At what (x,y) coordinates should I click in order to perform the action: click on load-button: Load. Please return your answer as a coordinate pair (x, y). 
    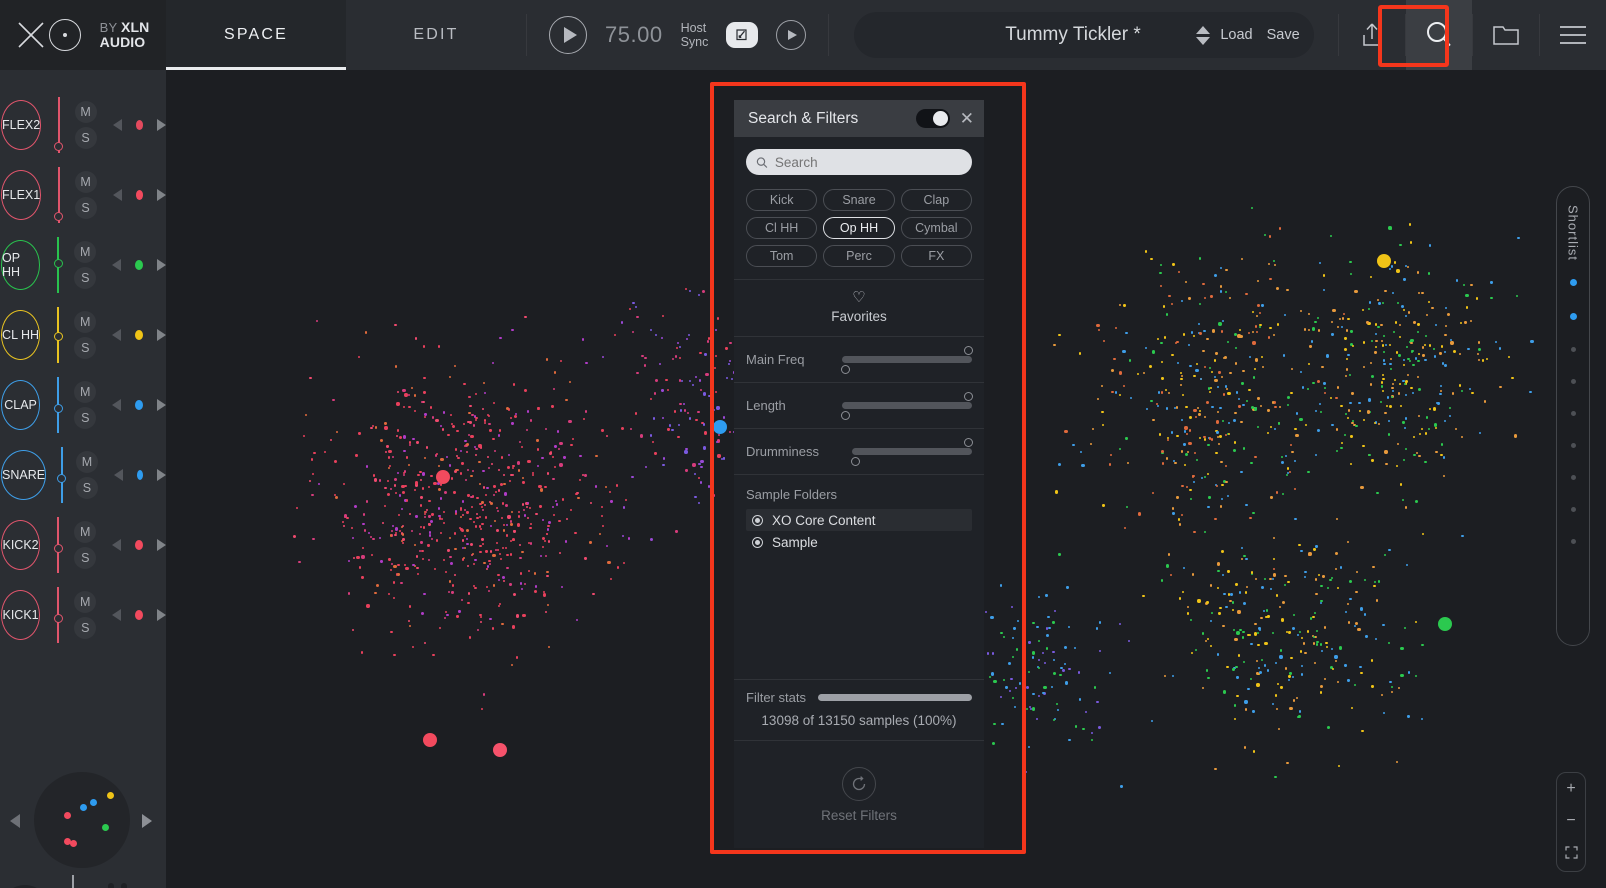
    Looking at the image, I should click on (1236, 35).